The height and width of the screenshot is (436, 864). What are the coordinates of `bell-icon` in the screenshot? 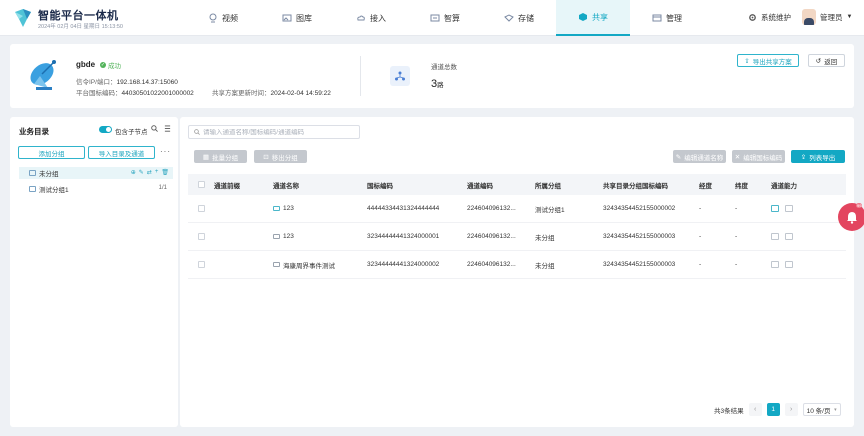 It's located at (852, 217).